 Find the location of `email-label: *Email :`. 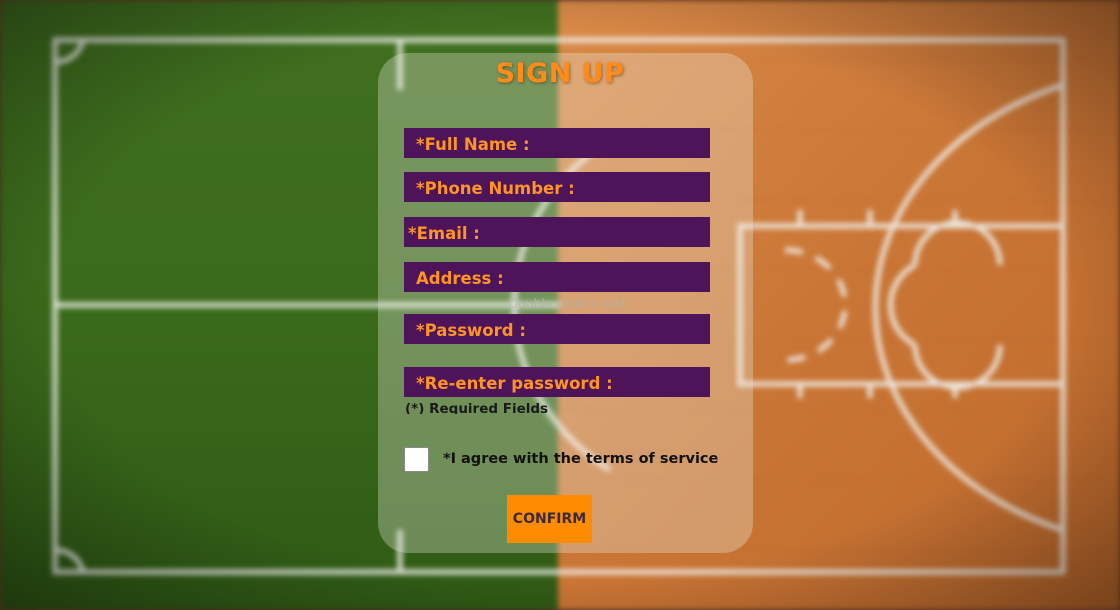

email-label: *Email : is located at coordinates (444, 233).